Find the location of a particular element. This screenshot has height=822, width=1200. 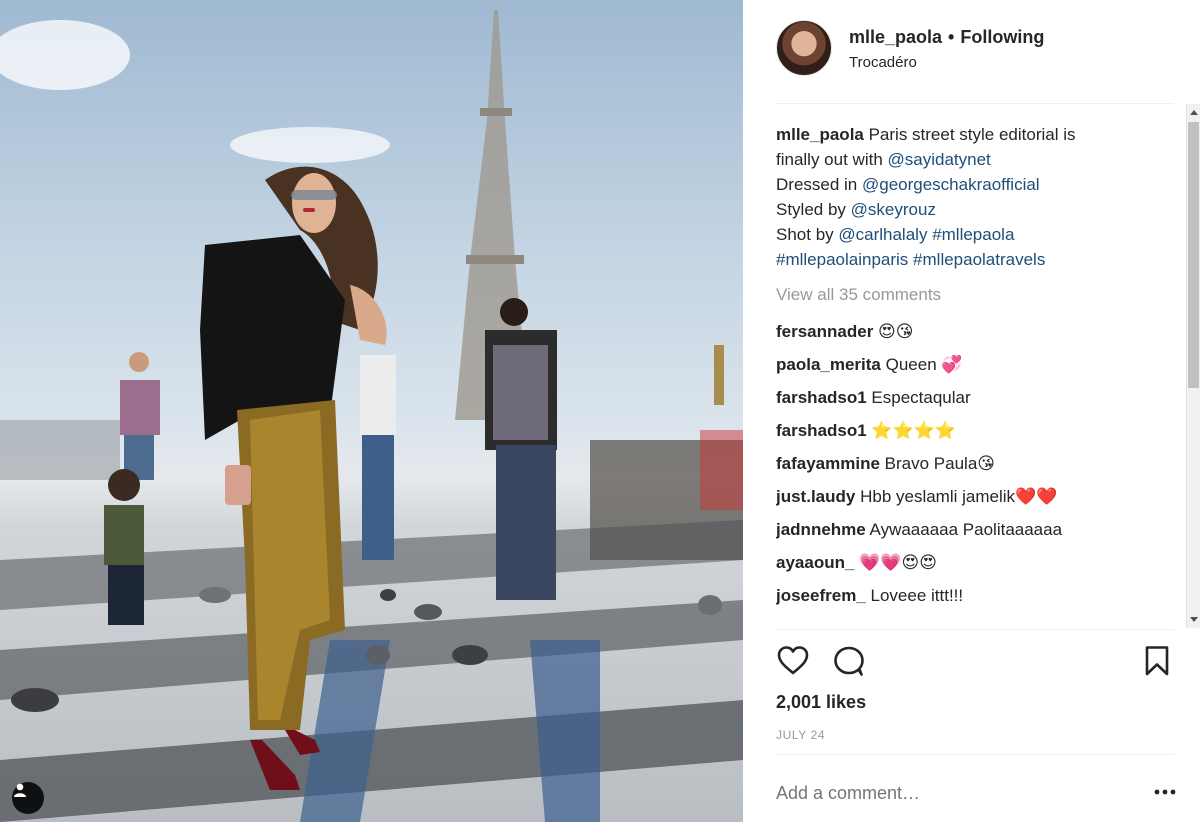

speech-bubble-icon is located at coordinates (849, 661).